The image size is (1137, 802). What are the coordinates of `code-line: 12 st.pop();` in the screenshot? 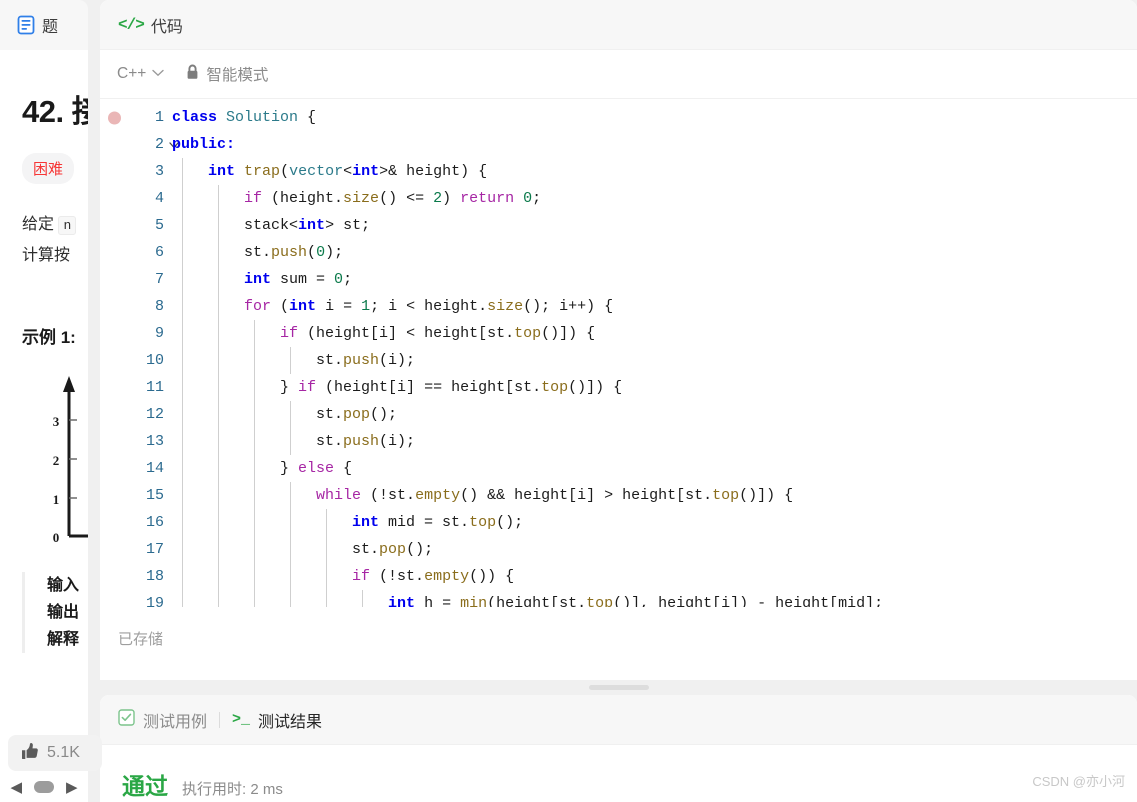 It's located at (618, 414).